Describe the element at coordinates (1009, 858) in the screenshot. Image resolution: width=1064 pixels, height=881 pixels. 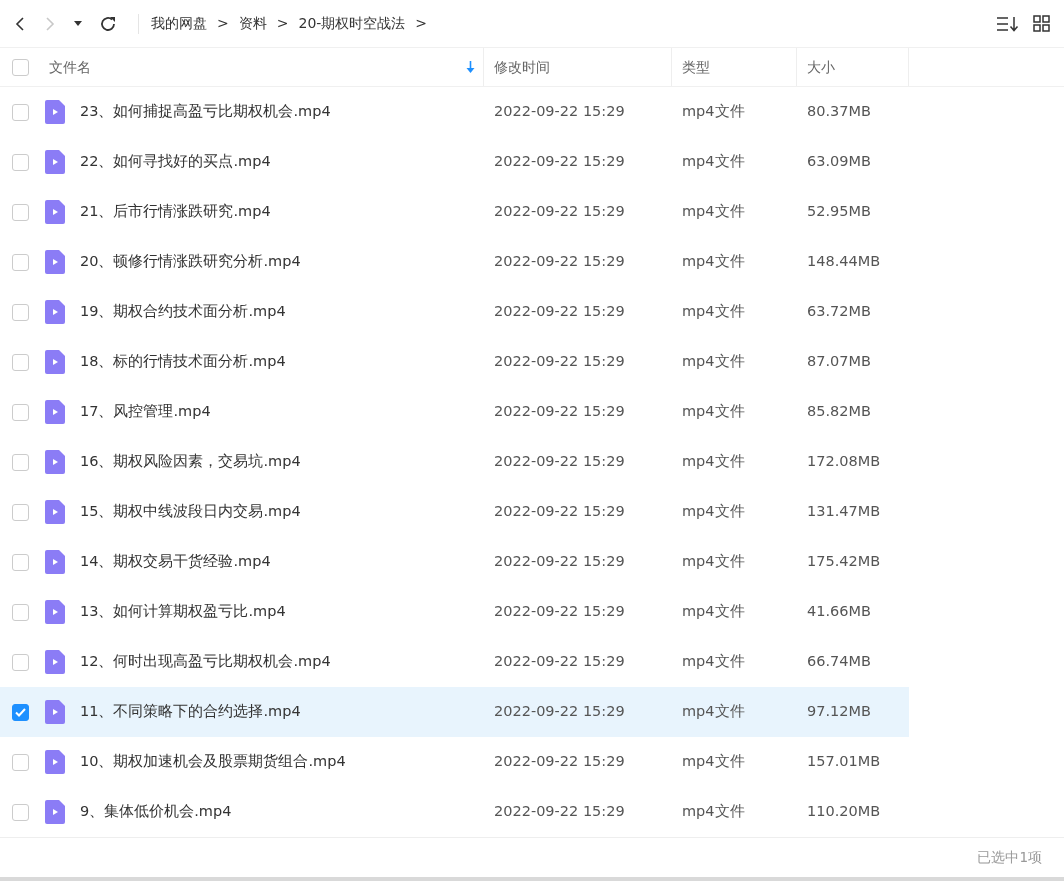
I see `selection-count: 已选中1项` at that location.